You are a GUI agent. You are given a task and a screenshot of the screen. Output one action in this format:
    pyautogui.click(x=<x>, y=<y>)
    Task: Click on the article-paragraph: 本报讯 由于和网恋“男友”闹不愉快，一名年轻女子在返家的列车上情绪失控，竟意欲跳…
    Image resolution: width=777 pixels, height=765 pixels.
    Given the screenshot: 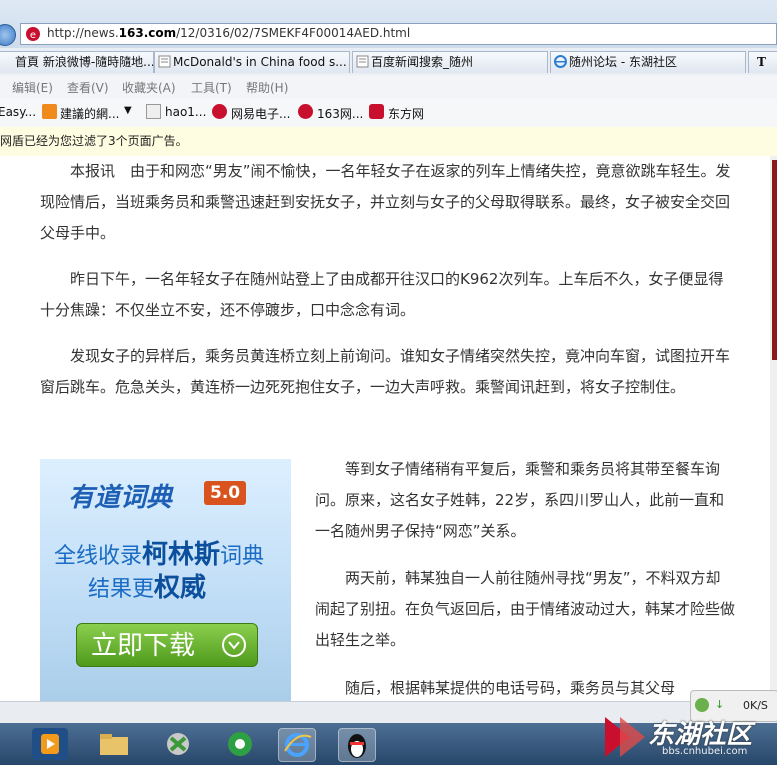 What is the action you would take?
    pyautogui.click(x=385, y=202)
    